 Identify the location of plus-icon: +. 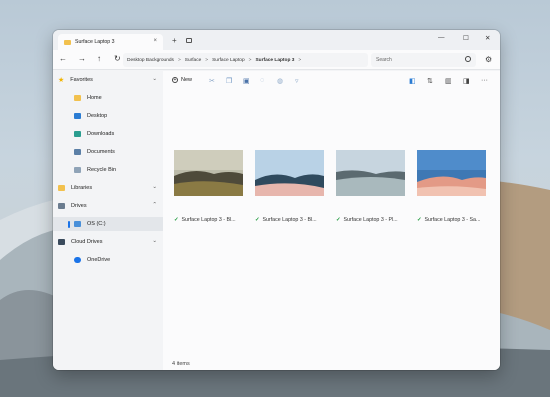
(175, 80).